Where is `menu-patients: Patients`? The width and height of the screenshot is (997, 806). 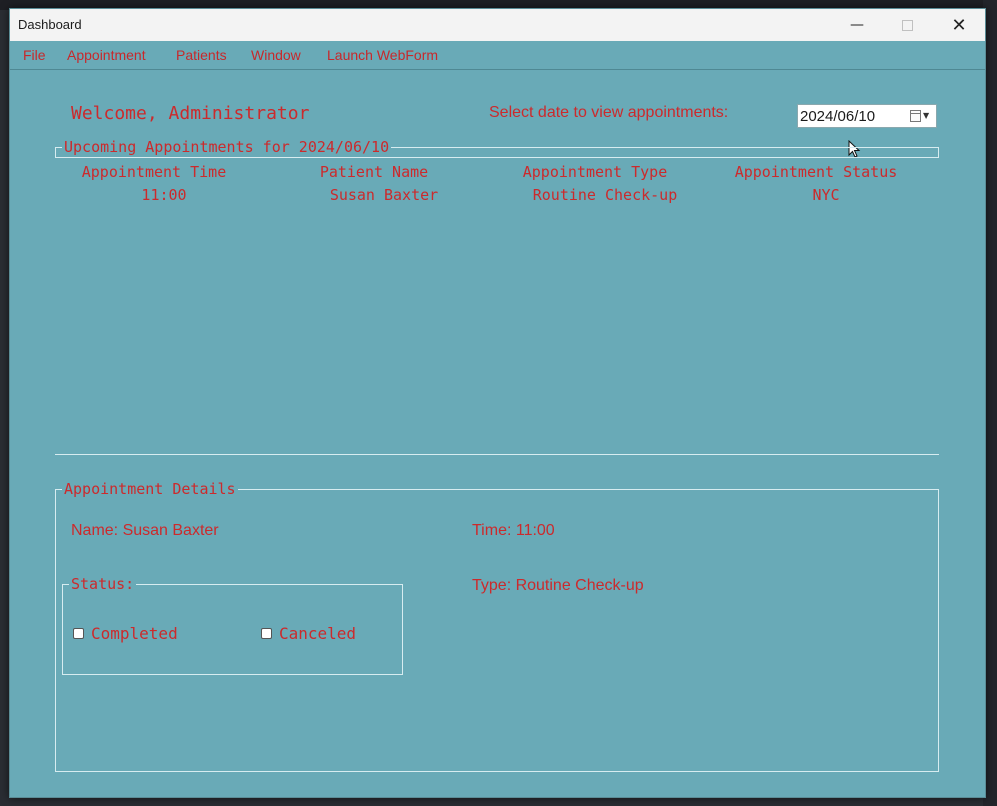
menu-patients: Patients is located at coordinates (201, 55).